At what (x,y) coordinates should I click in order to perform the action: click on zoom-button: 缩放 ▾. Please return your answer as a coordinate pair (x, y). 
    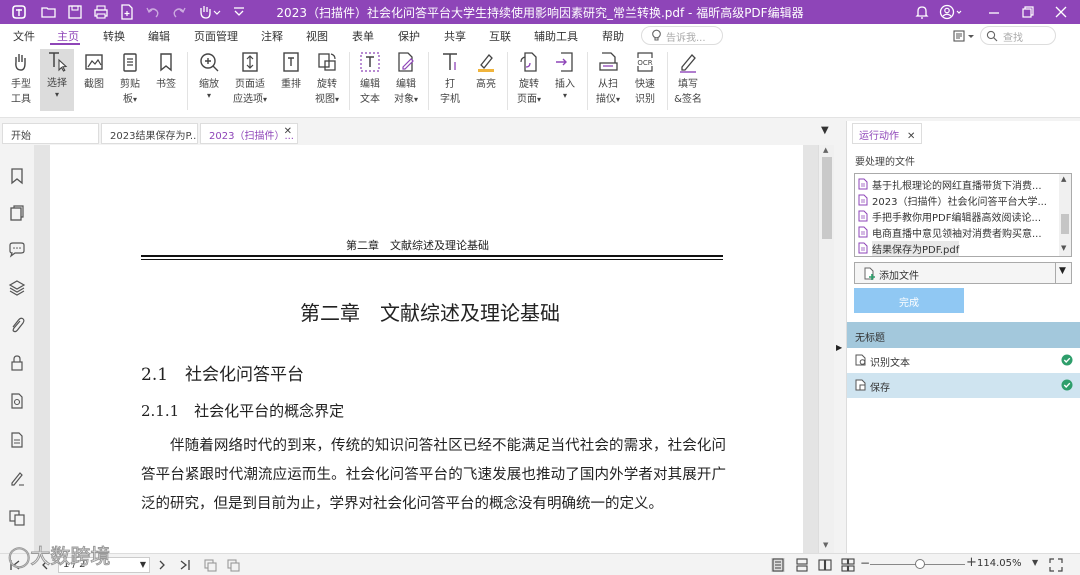
    Looking at the image, I should click on (209, 75).